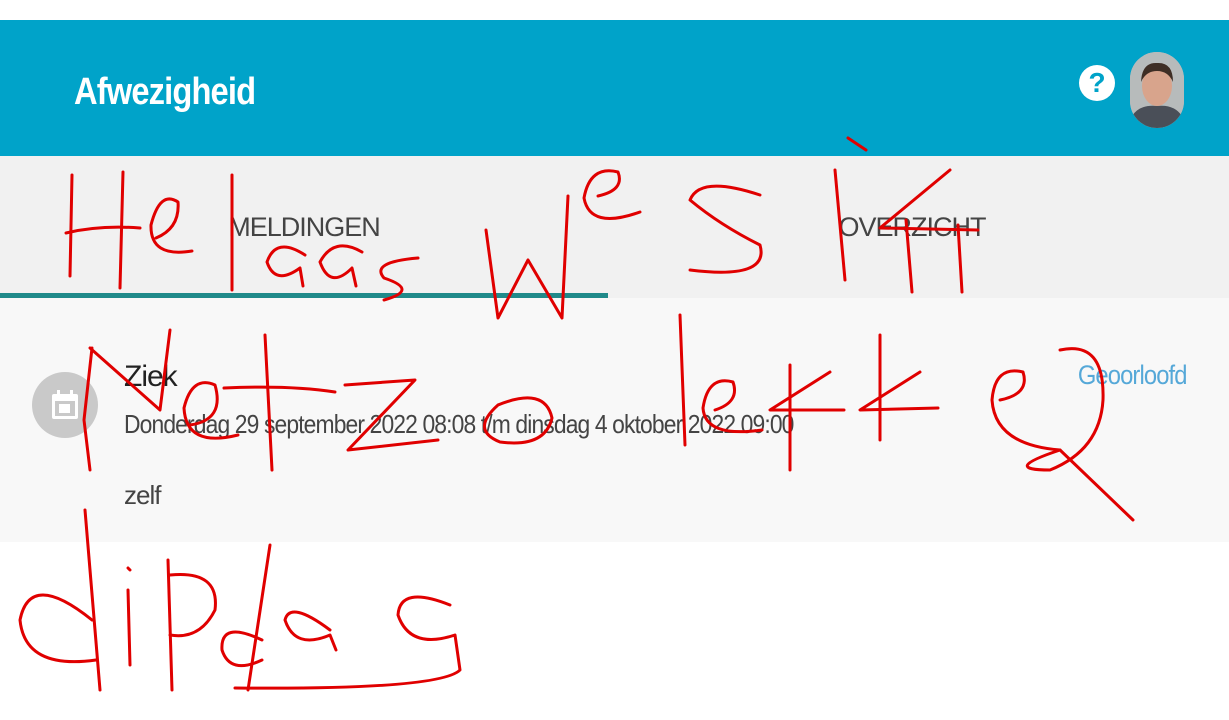  Describe the element at coordinates (165, 92) in the screenshot. I see `page-title: Afwezigheid` at that location.